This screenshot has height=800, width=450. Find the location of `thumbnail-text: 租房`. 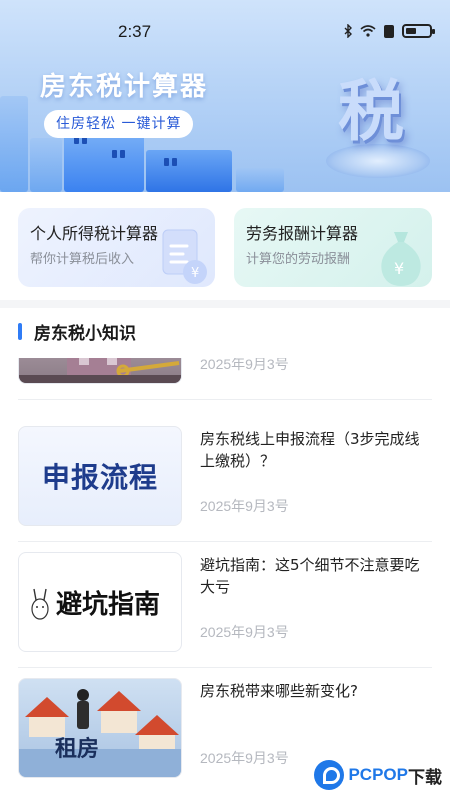

thumbnail-text: 租房 is located at coordinates (77, 749).